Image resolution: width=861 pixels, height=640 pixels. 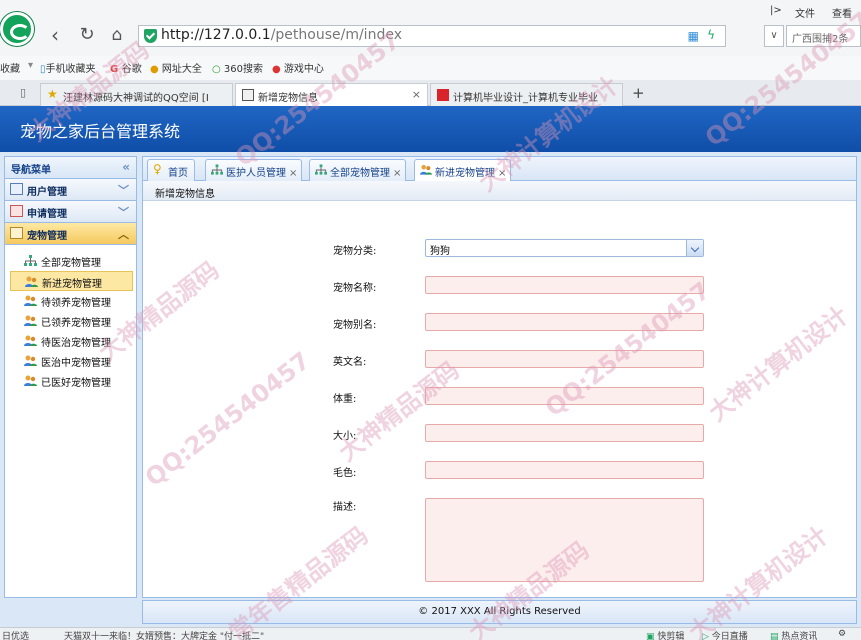 What do you see at coordinates (150, 36) in the screenshot?
I see `security-shield-icon` at bounding box center [150, 36].